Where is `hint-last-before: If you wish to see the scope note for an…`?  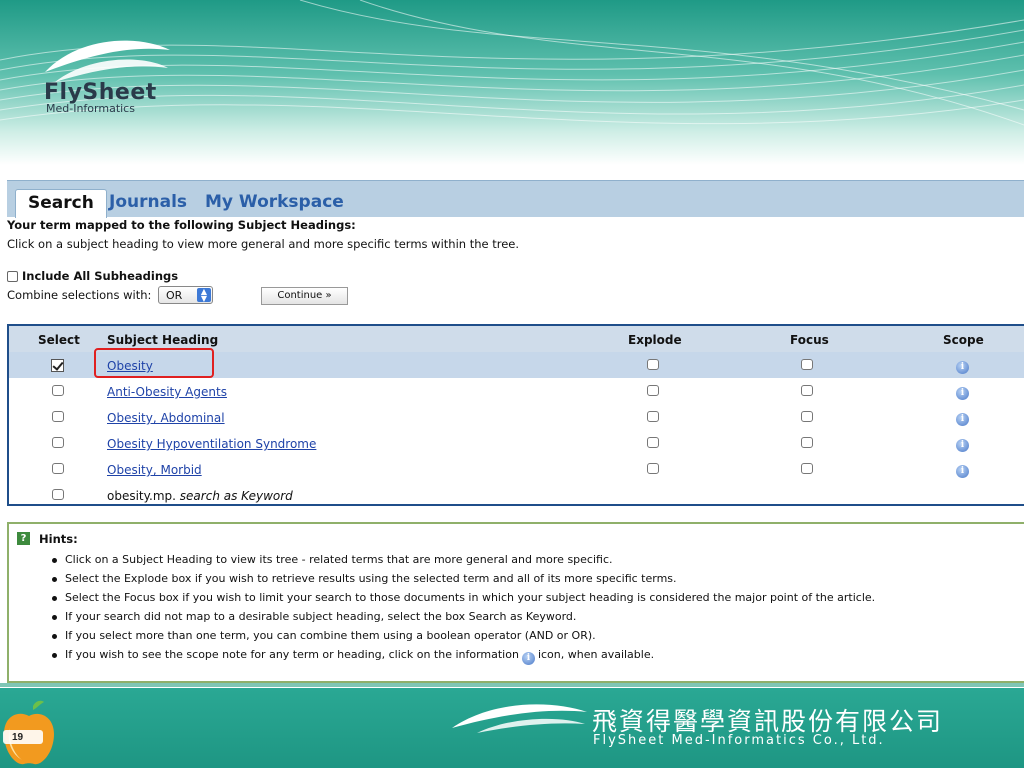 hint-last-before: If you wish to see the scope note for an… is located at coordinates (292, 654).